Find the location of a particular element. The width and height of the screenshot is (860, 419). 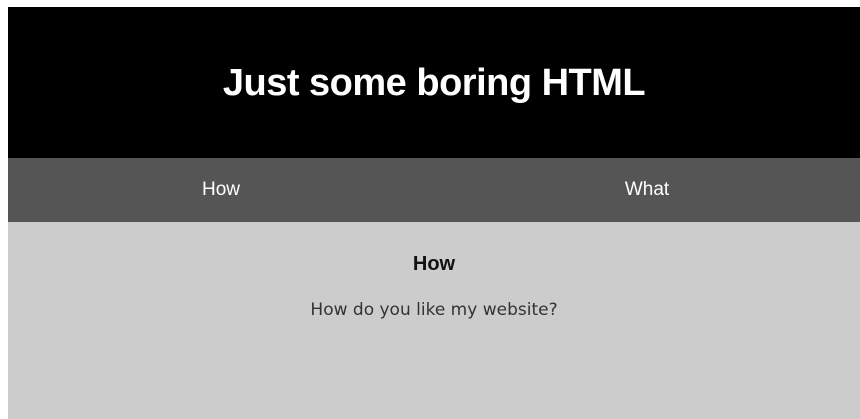

site-title: Just some boring HTML is located at coordinates (434, 83).